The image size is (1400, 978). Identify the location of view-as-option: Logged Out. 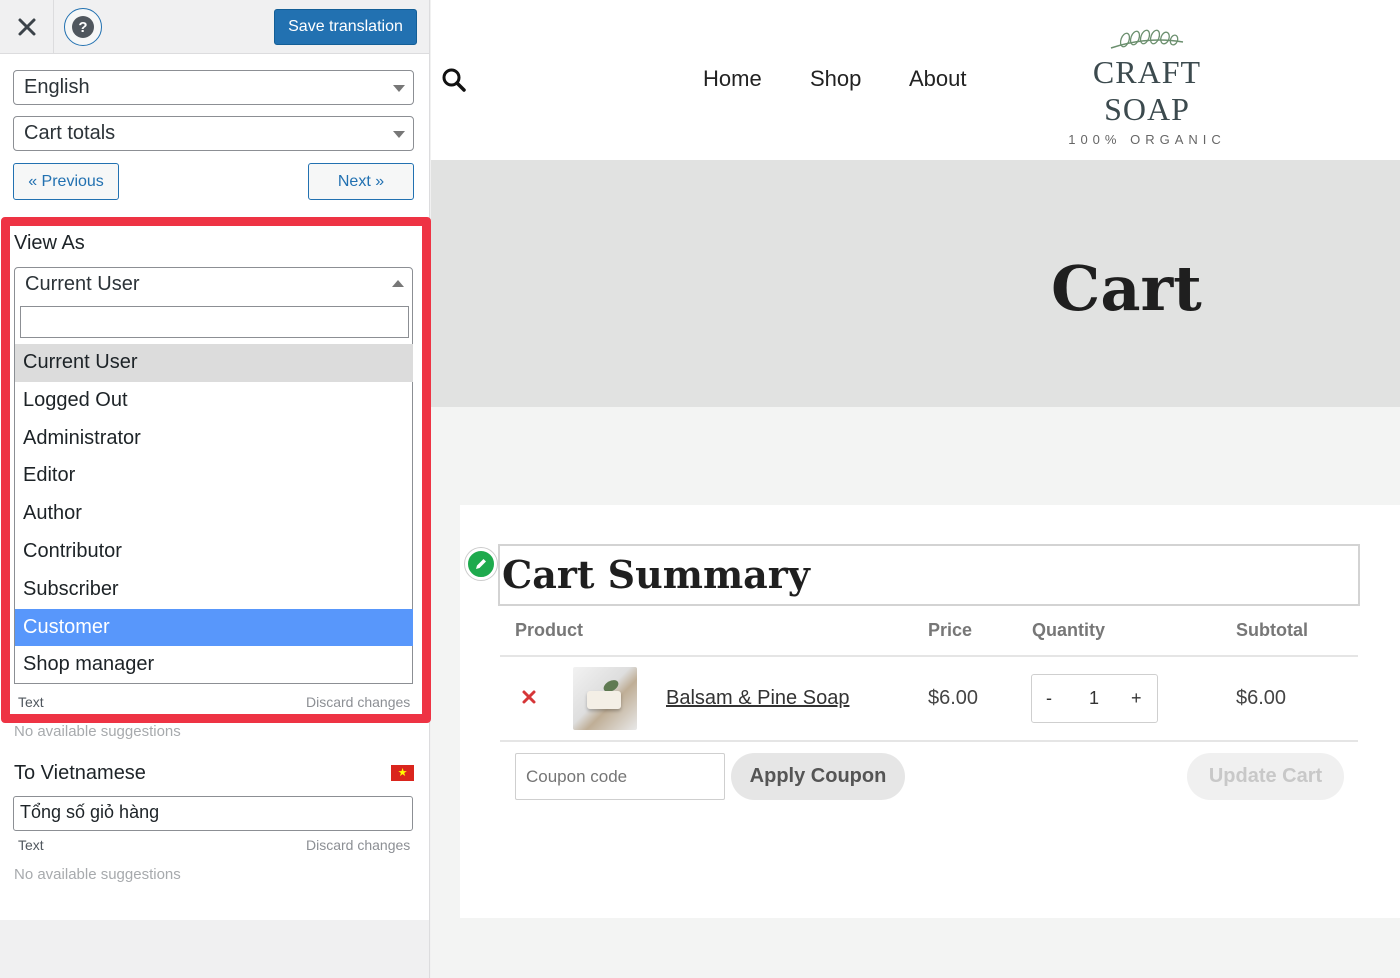
(214, 401).